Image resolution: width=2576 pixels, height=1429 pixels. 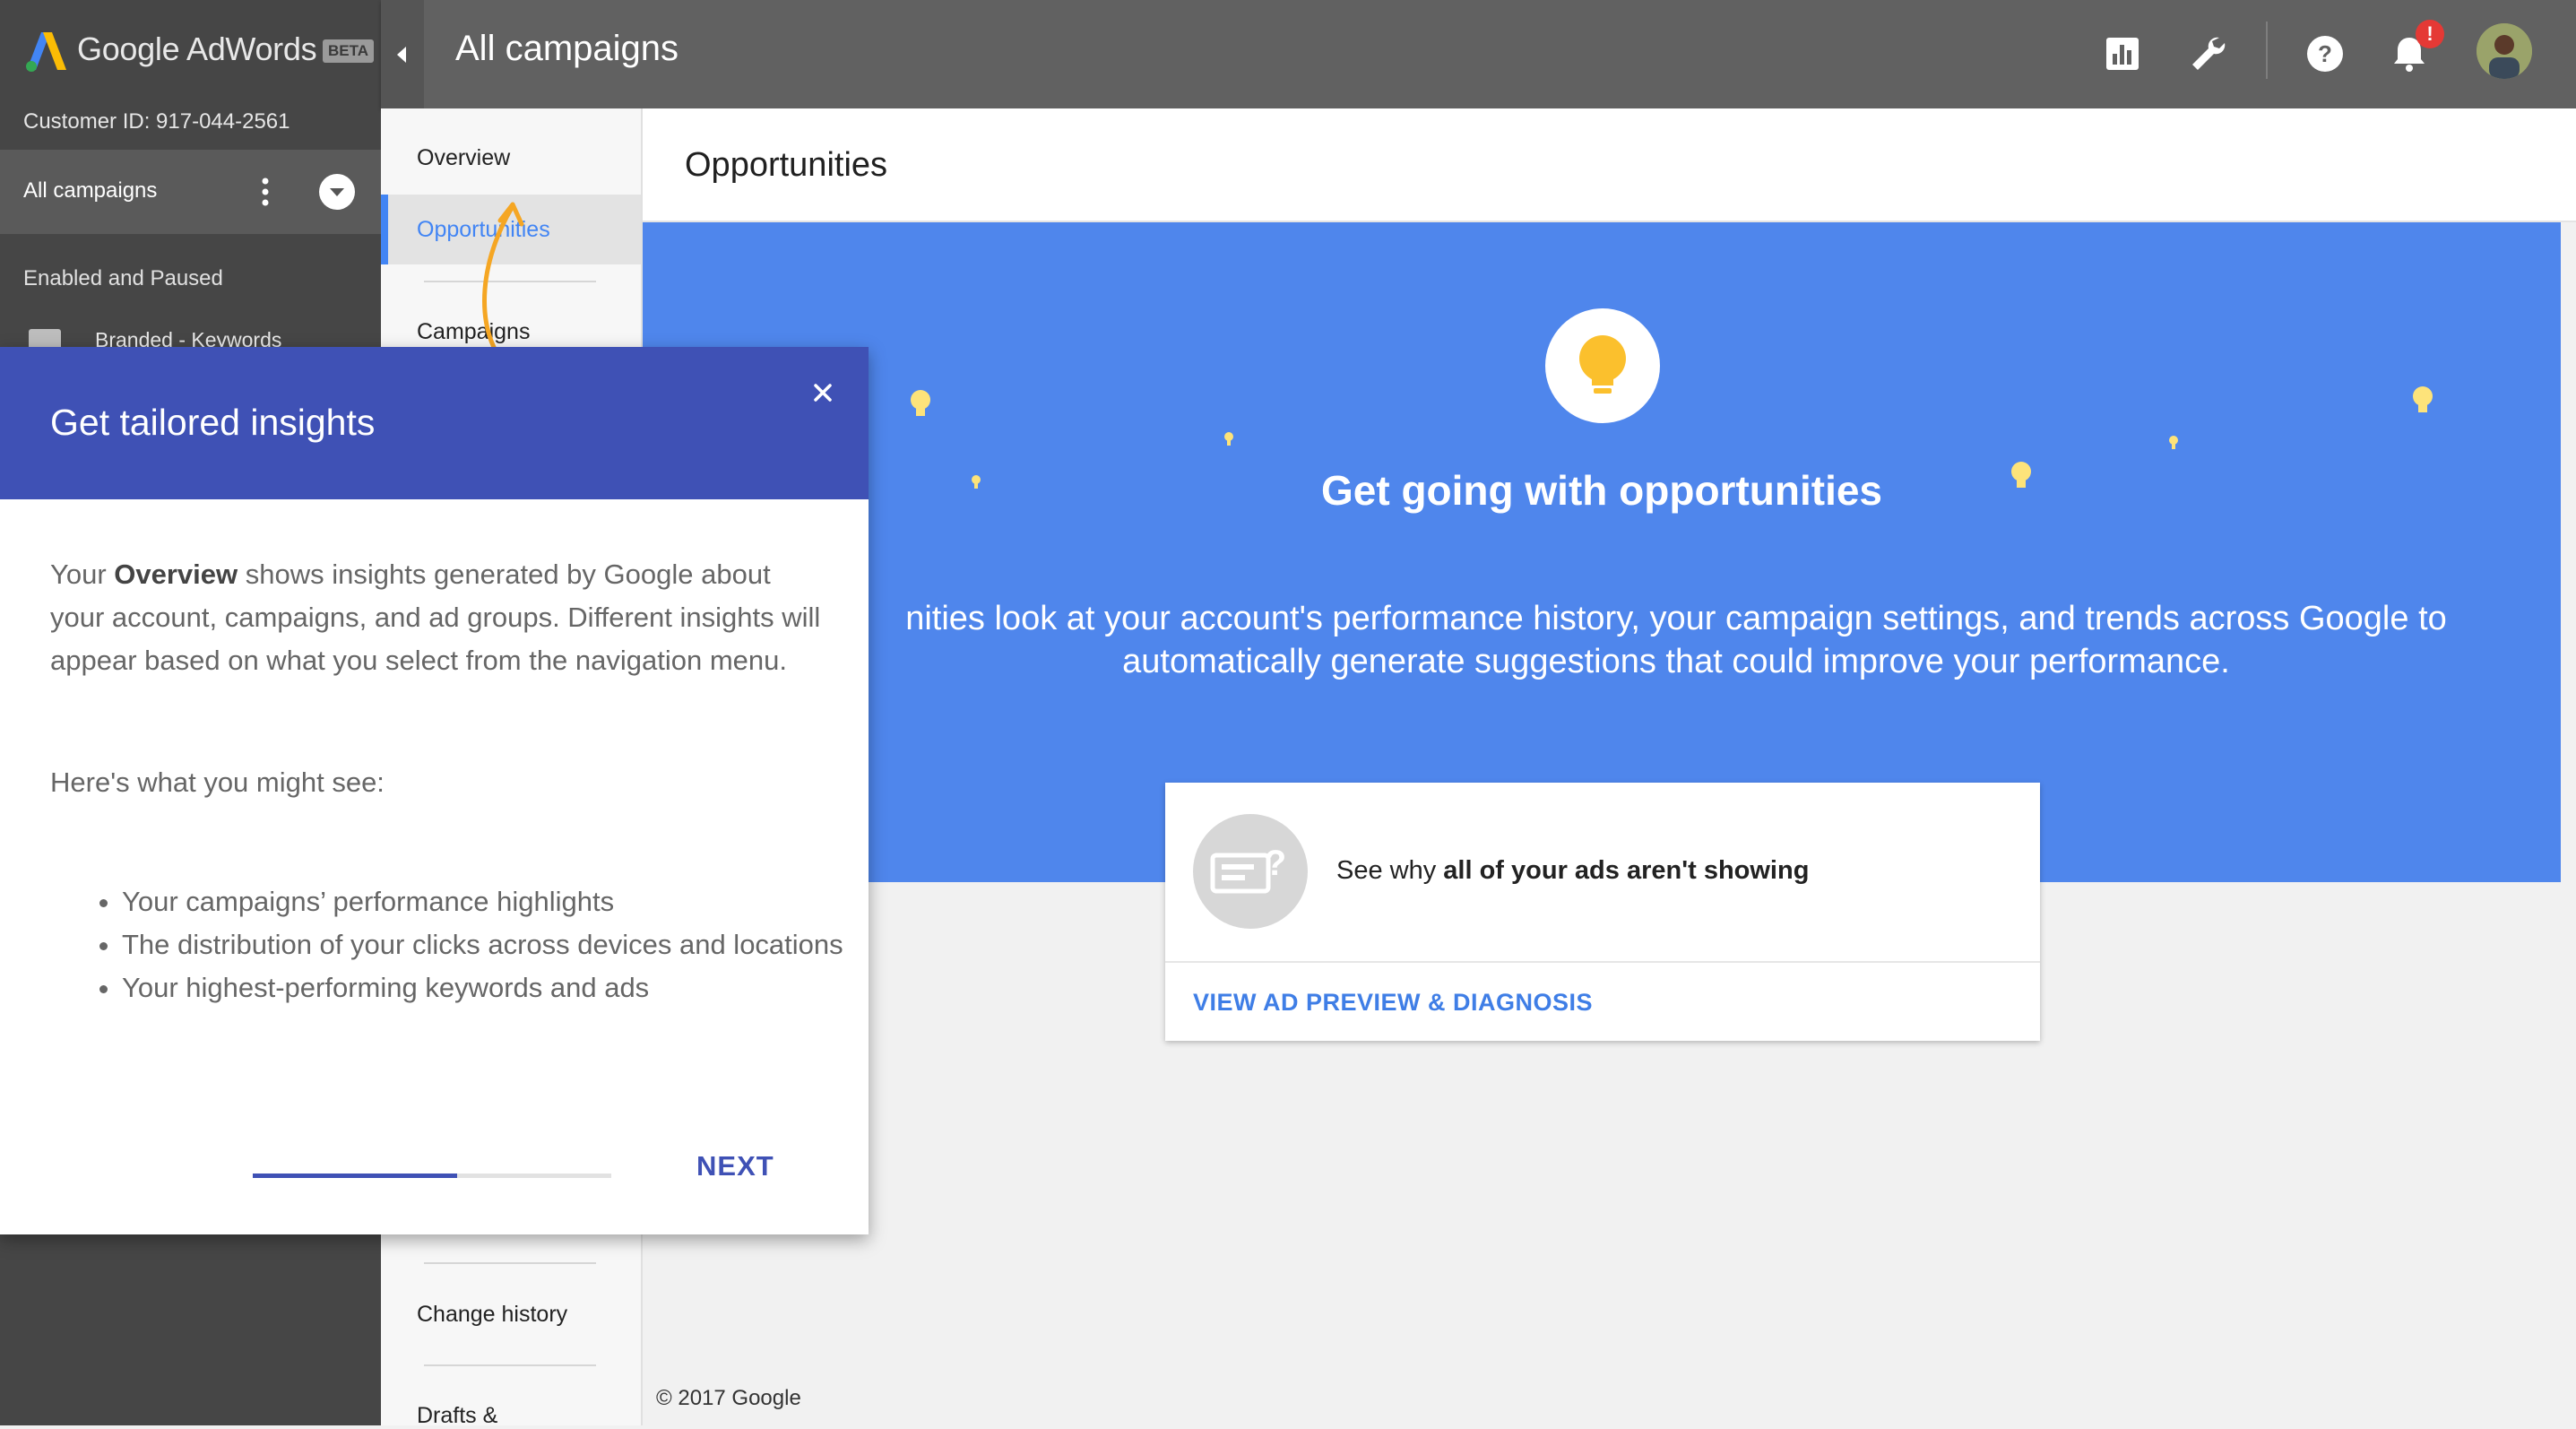 I want to click on collapse-sidebar-button, so click(x=402, y=54).